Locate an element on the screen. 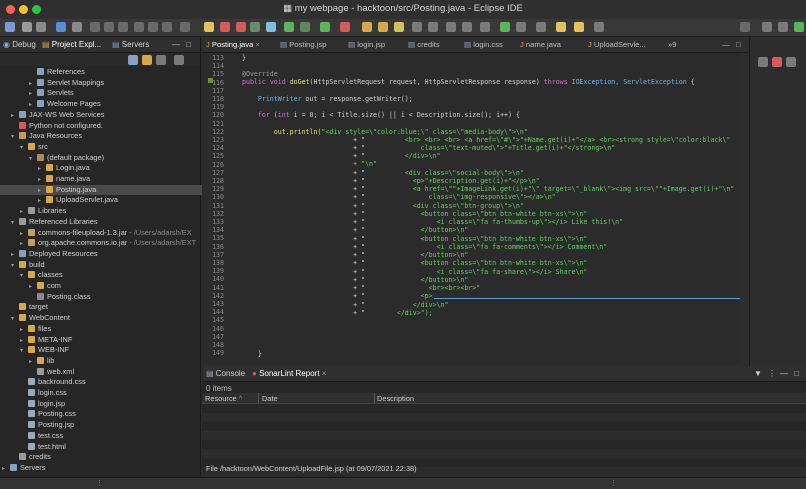  pin-icon is located at coordinates (599, 27).